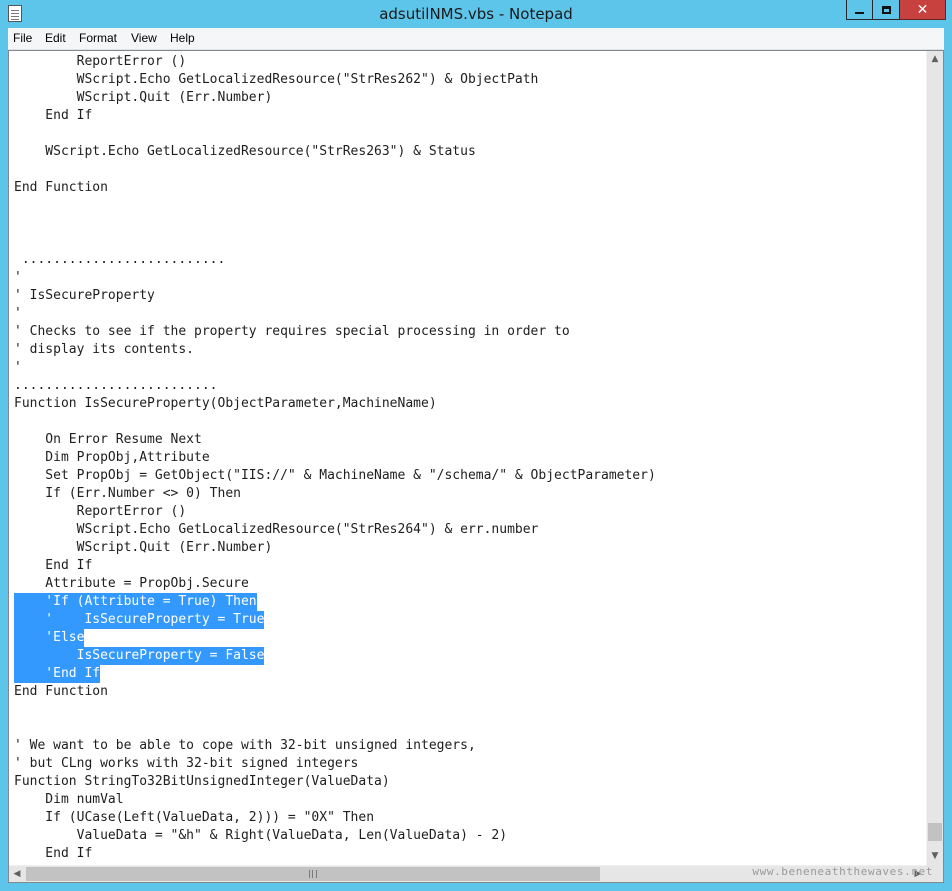 Image resolution: width=952 pixels, height=891 pixels. Describe the element at coordinates (144, 38) in the screenshot. I see `menu-view: View` at that location.